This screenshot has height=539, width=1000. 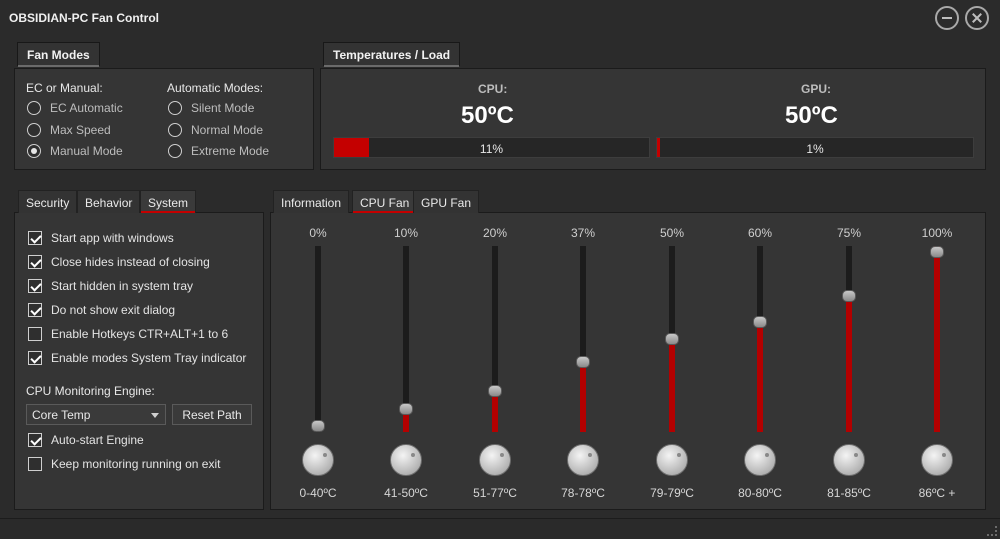 What do you see at coordinates (811, 115) in the screenshot?
I see `gpu-temperature: 50ºC` at bounding box center [811, 115].